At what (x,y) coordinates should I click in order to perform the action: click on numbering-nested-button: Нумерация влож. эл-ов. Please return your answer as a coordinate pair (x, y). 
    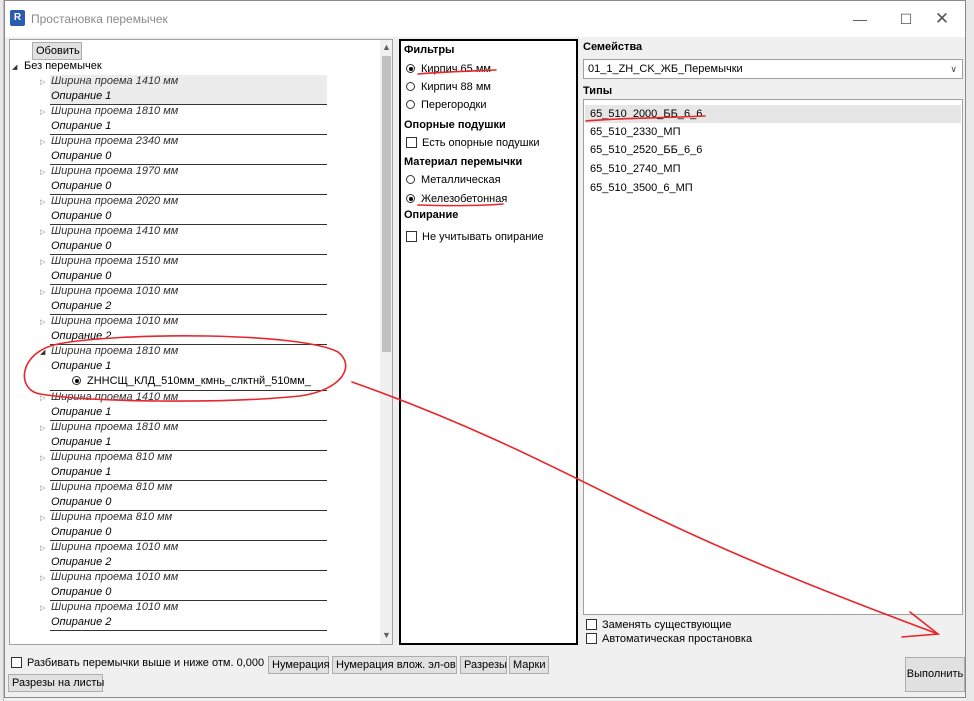
    Looking at the image, I should click on (394, 665).